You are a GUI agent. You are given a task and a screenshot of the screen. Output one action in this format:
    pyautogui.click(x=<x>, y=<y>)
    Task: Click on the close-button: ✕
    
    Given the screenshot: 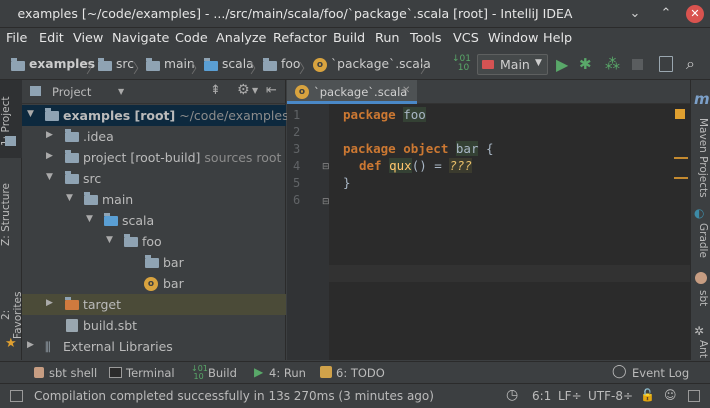 What is the action you would take?
    pyautogui.click(x=695, y=14)
    